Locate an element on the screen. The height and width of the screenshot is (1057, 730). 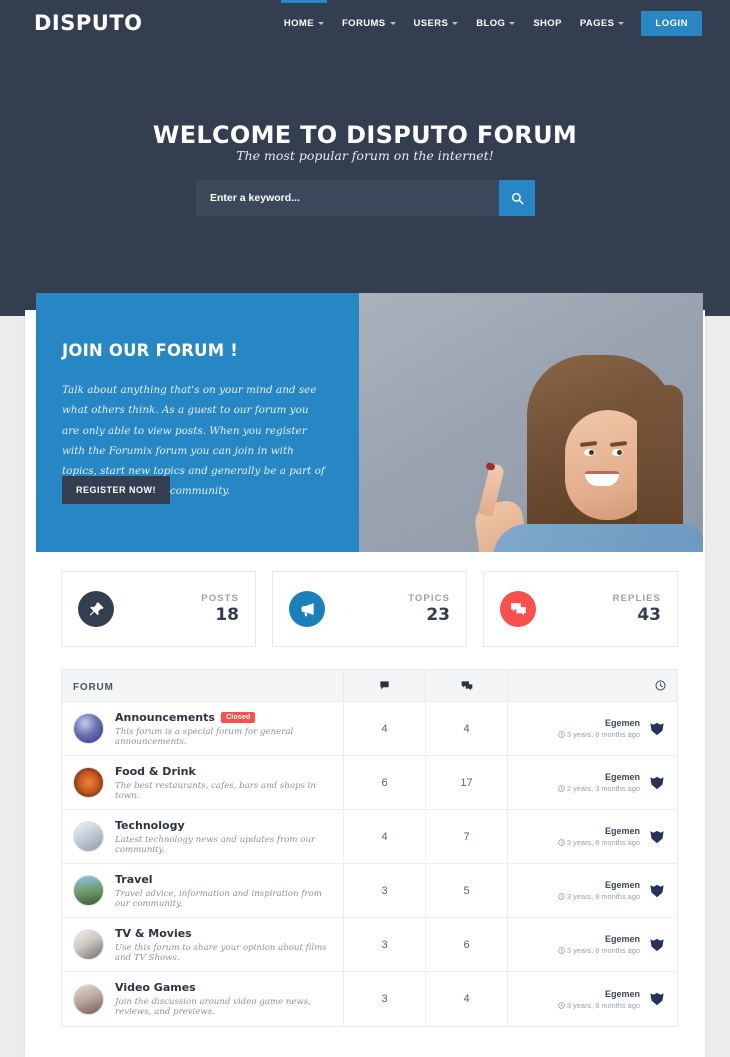
search-button is located at coordinates (517, 198).